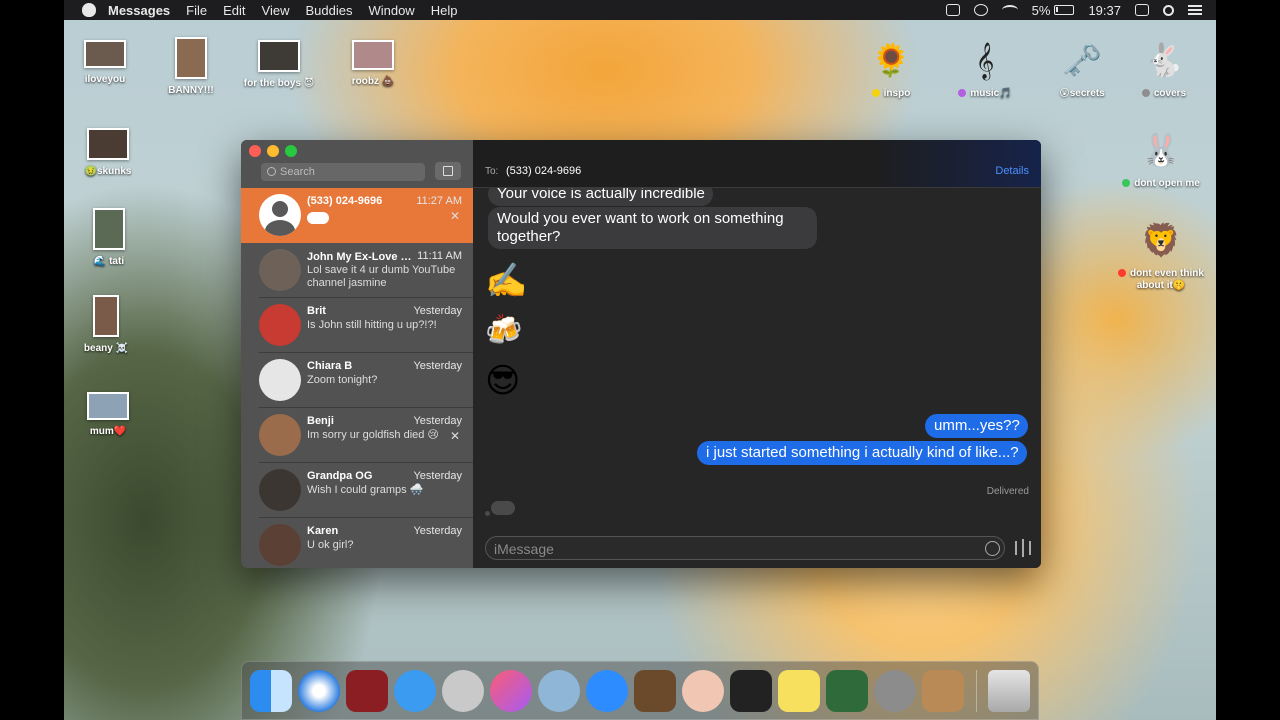 The height and width of the screenshot is (720, 1280). Describe the element at coordinates (655, 691) in the screenshot. I see `garageband-icon` at that location.